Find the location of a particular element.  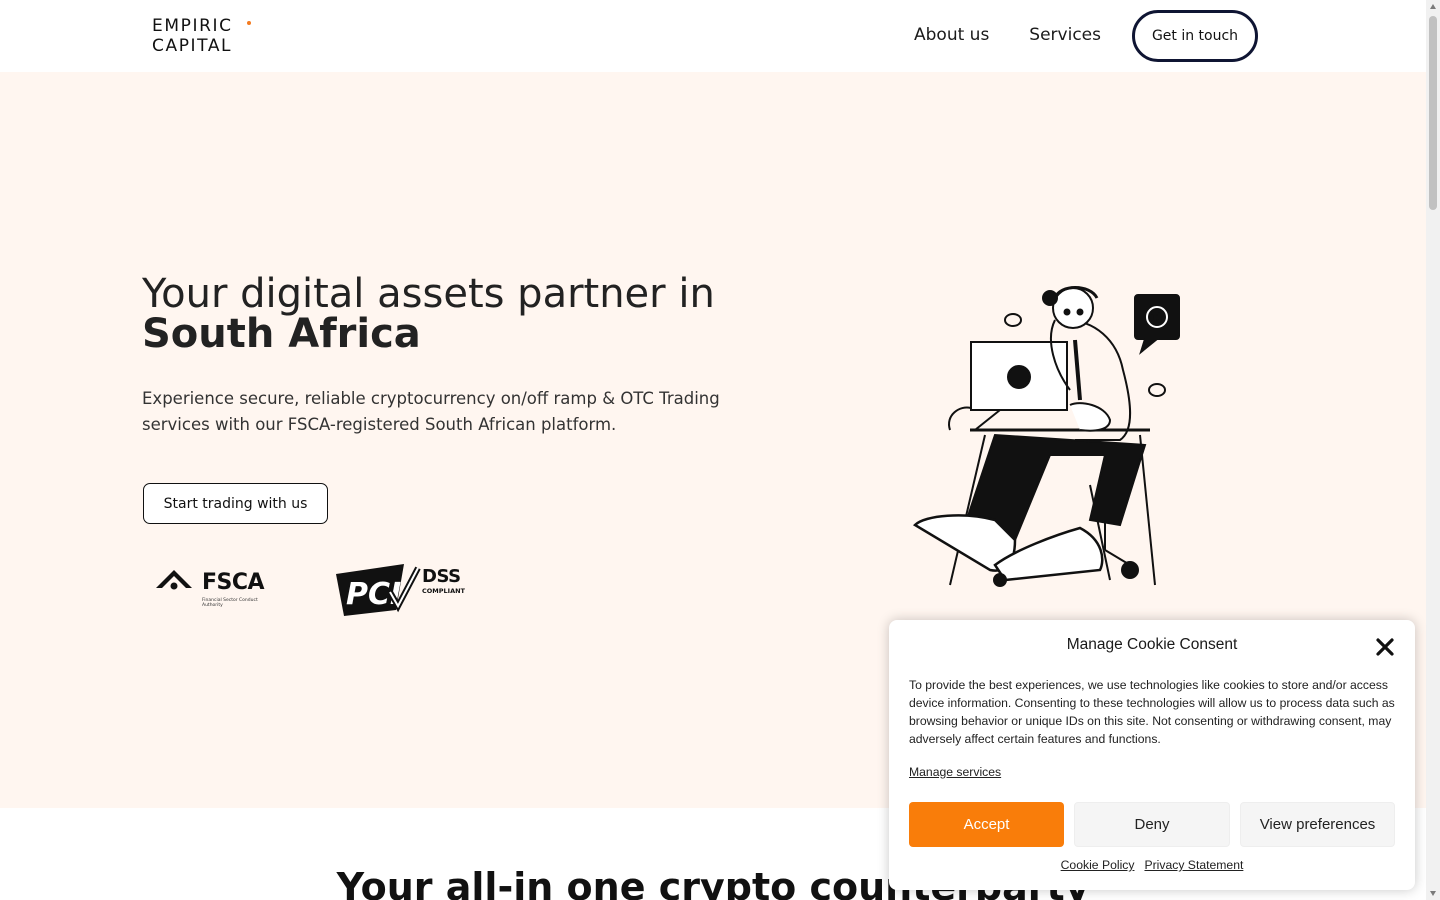

scroll-up-arrow-icon is located at coordinates (1433, 6).